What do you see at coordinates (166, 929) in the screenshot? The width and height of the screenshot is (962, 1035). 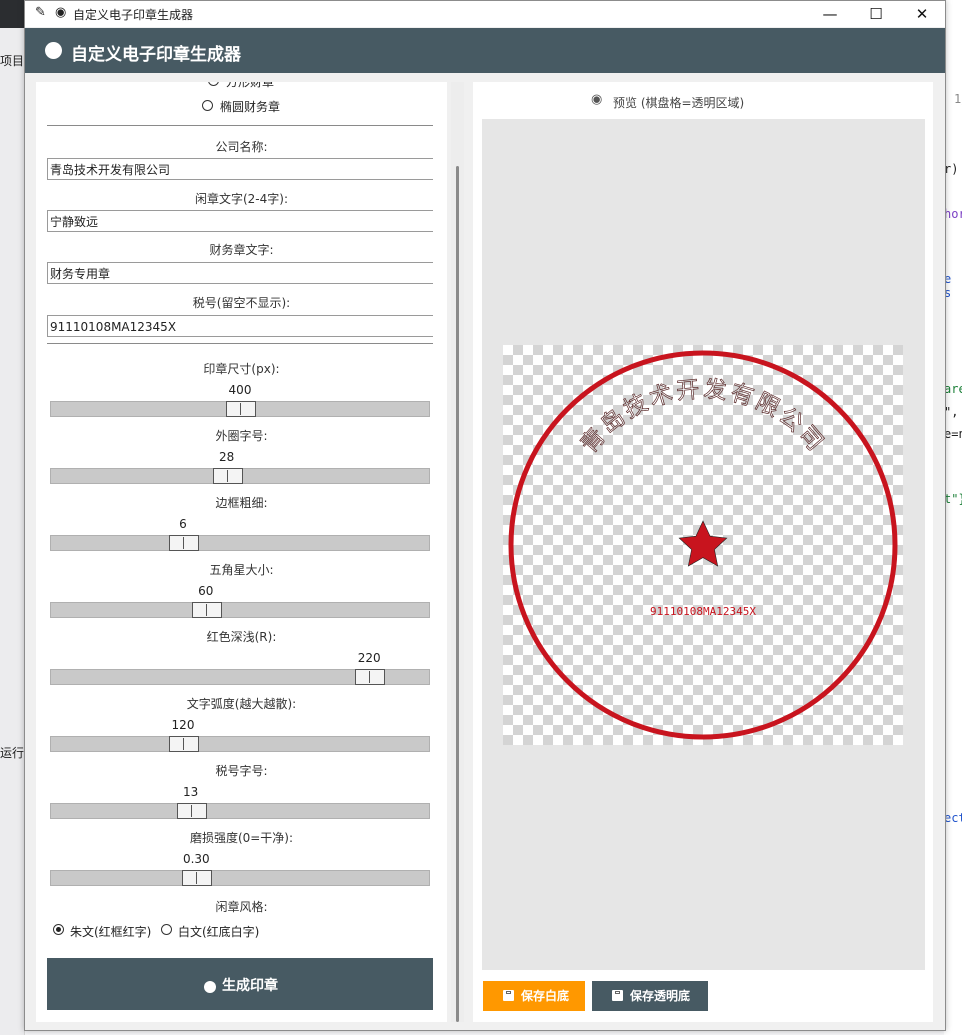 I see `radio-style-white-text` at bounding box center [166, 929].